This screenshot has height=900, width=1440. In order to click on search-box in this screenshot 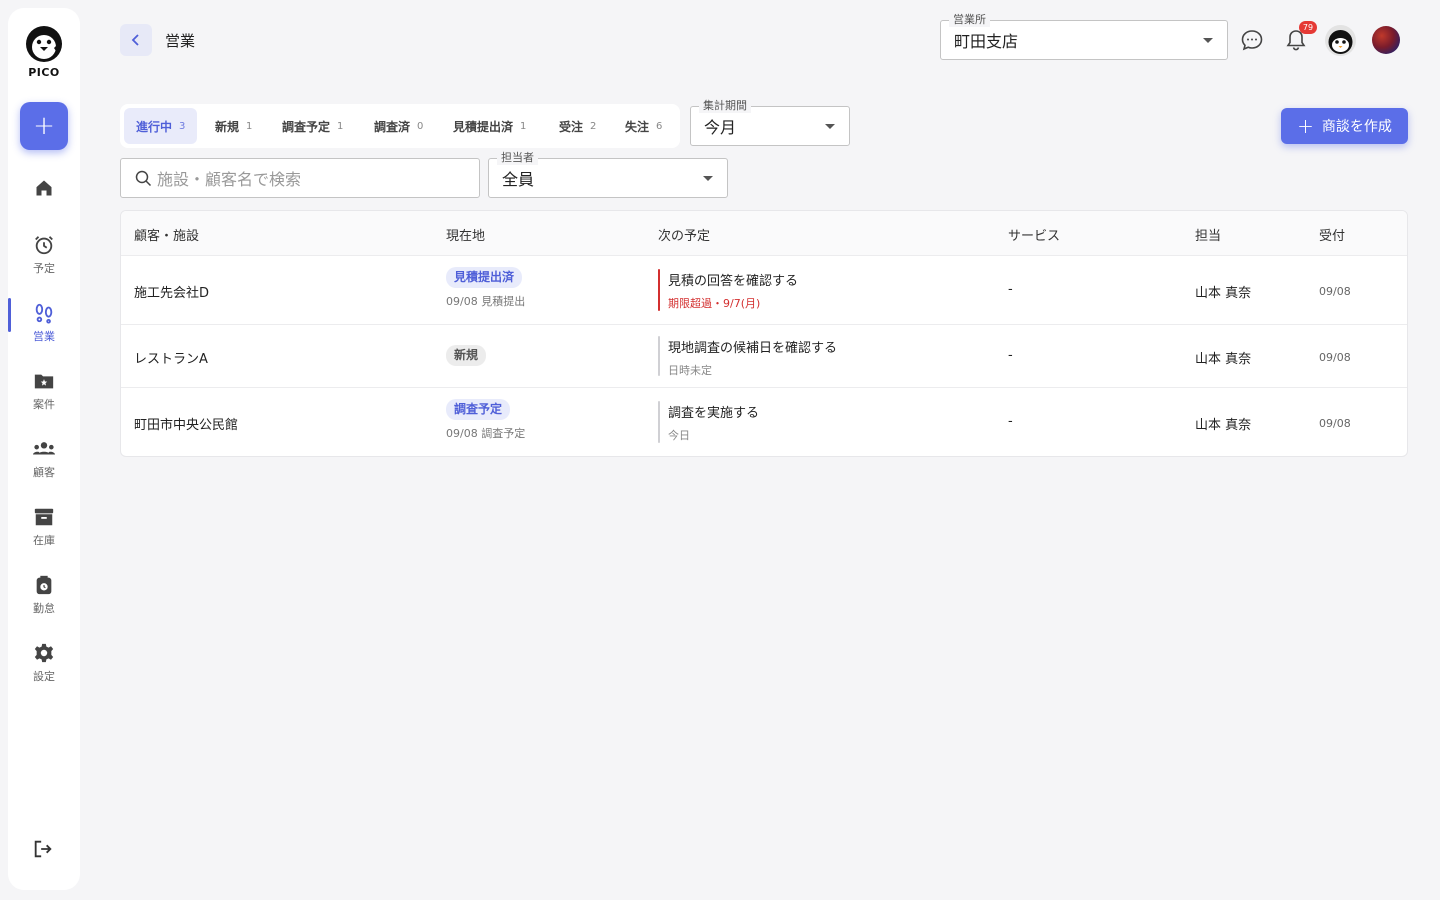, I will do `click(300, 178)`.